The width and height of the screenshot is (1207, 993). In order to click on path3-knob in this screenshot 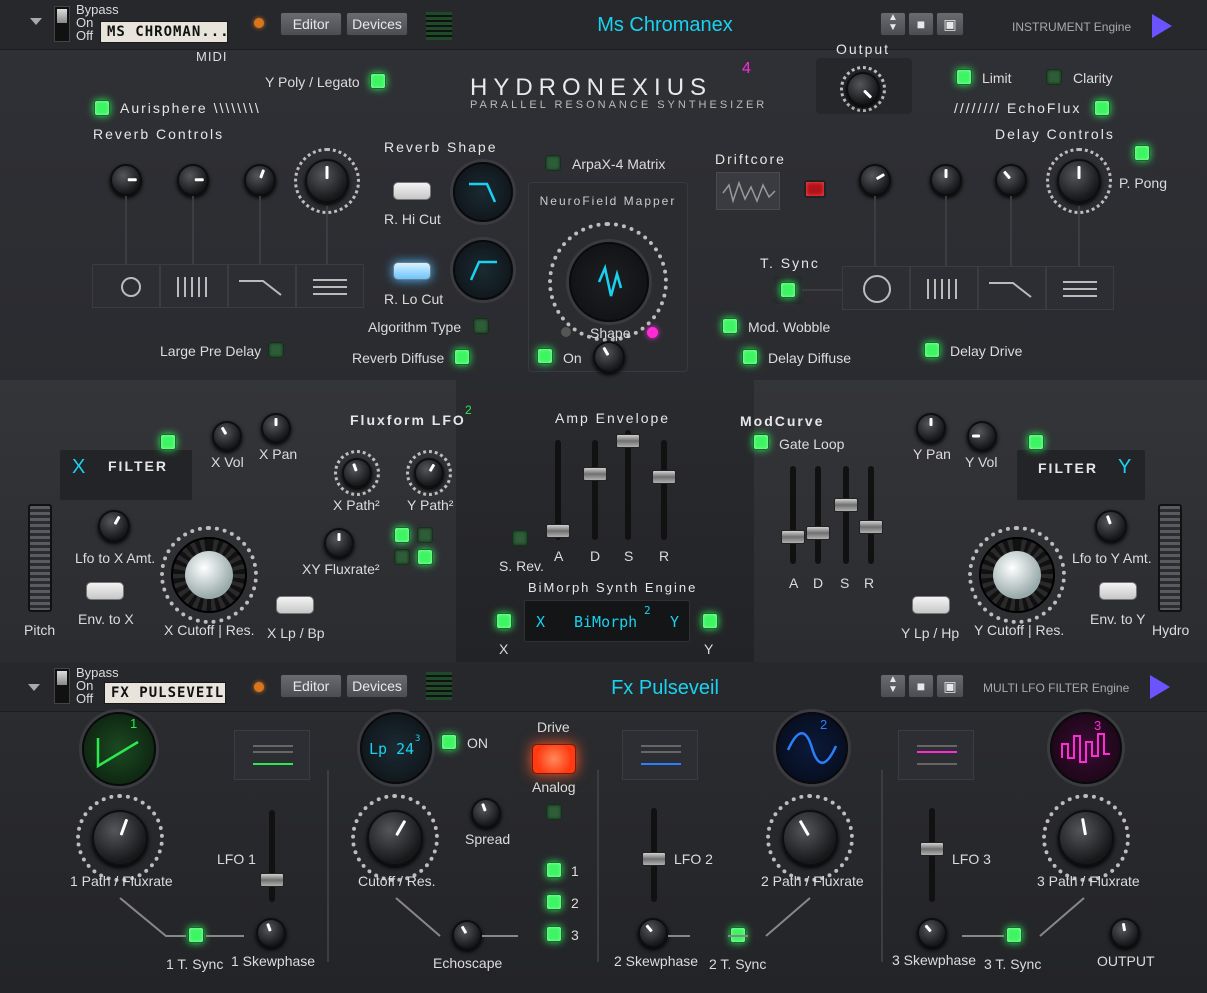, I will do `click(1086, 838)`.